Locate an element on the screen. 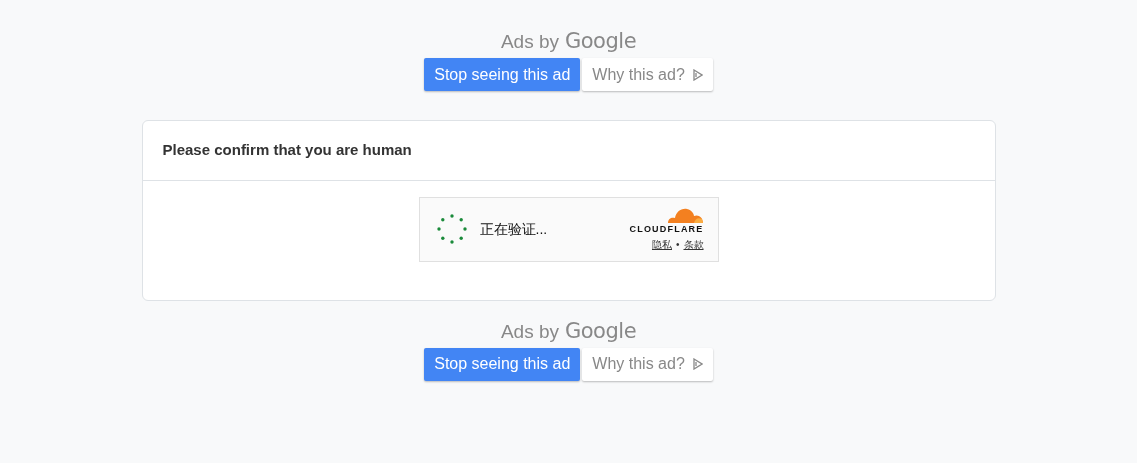 The width and height of the screenshot is (1137, 463). cloud-logo-icon is located at coordinates (684, 215).